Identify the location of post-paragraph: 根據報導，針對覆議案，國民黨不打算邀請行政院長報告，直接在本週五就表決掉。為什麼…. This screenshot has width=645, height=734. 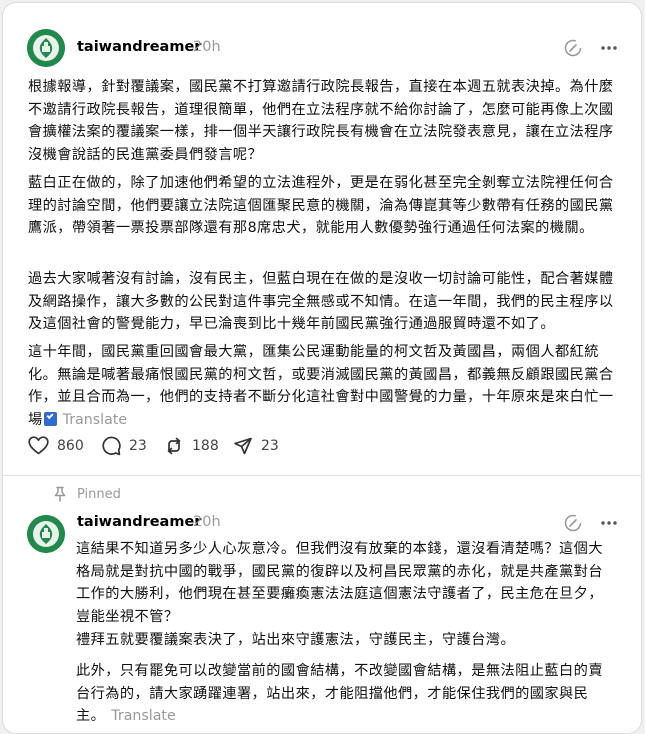
(324, 121).